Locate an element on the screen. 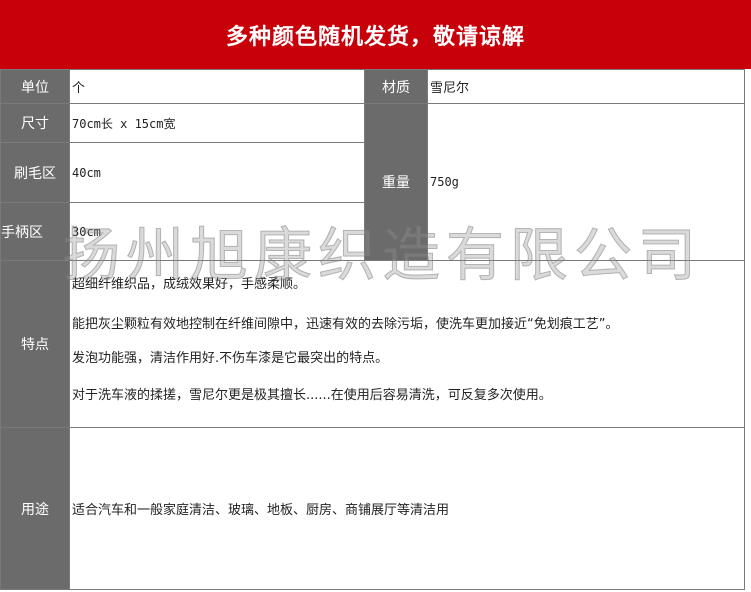 This screenshot has width=751, height=592. size-label: 尺寸 is located at coordinates (35, 123).